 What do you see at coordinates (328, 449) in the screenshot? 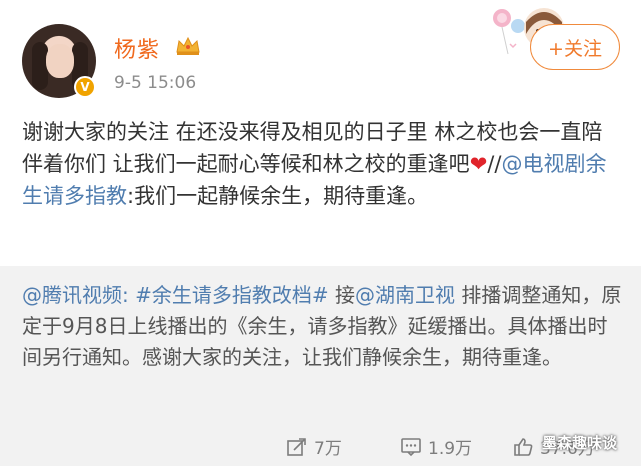
I see `repost-count: 7万` at bounding box center [328, 449].